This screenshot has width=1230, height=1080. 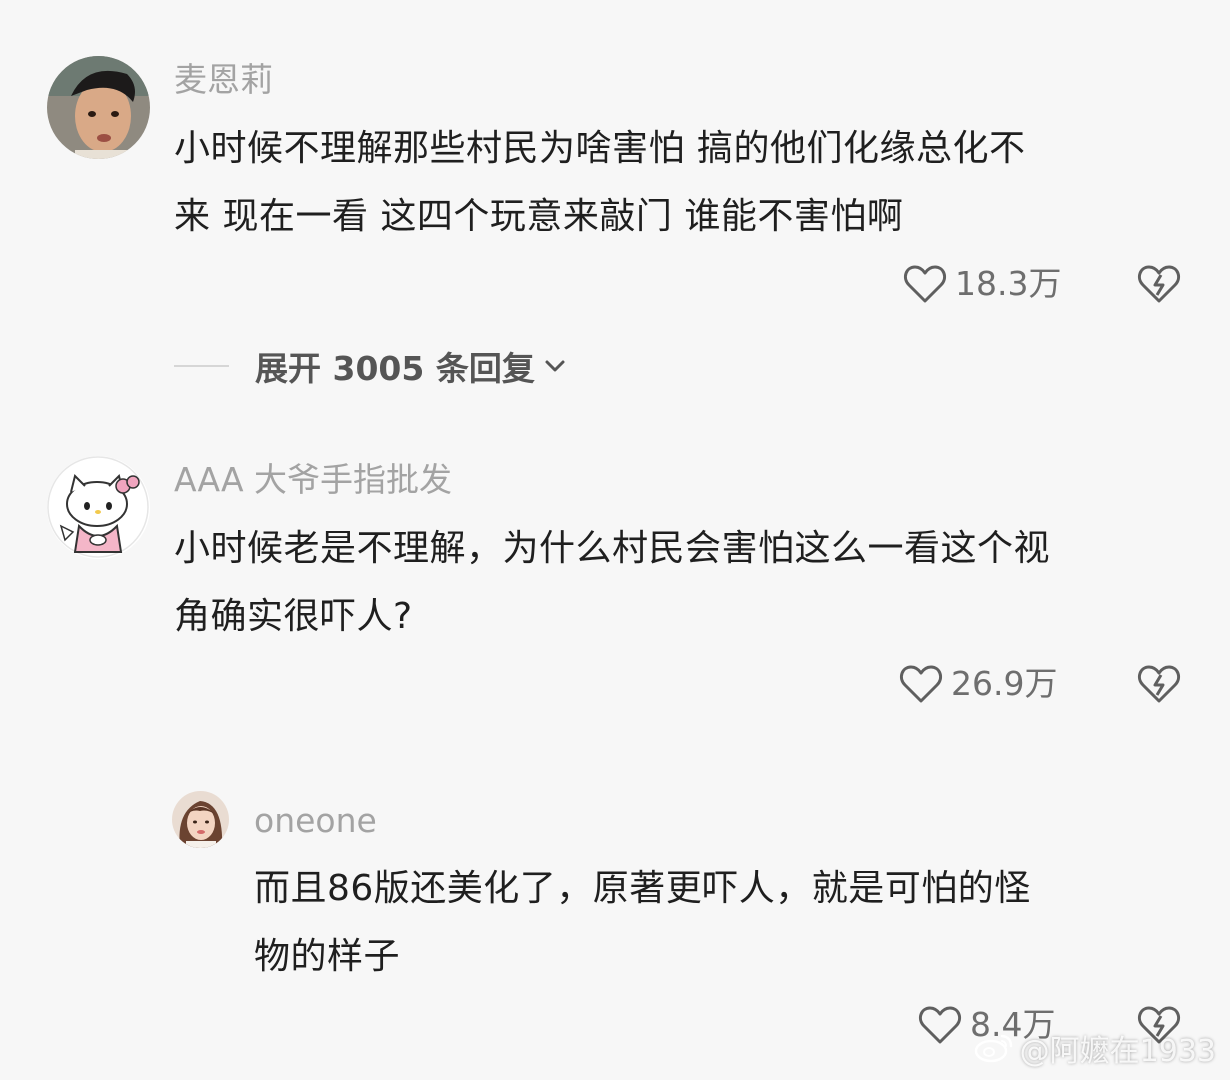 What do you see at coordinates (642, 888) in the screenshot?
I see `comment-text-line: 而且86版还美化了，原著更吓人，就是可怕的怪` at bounding box center [642, 888].